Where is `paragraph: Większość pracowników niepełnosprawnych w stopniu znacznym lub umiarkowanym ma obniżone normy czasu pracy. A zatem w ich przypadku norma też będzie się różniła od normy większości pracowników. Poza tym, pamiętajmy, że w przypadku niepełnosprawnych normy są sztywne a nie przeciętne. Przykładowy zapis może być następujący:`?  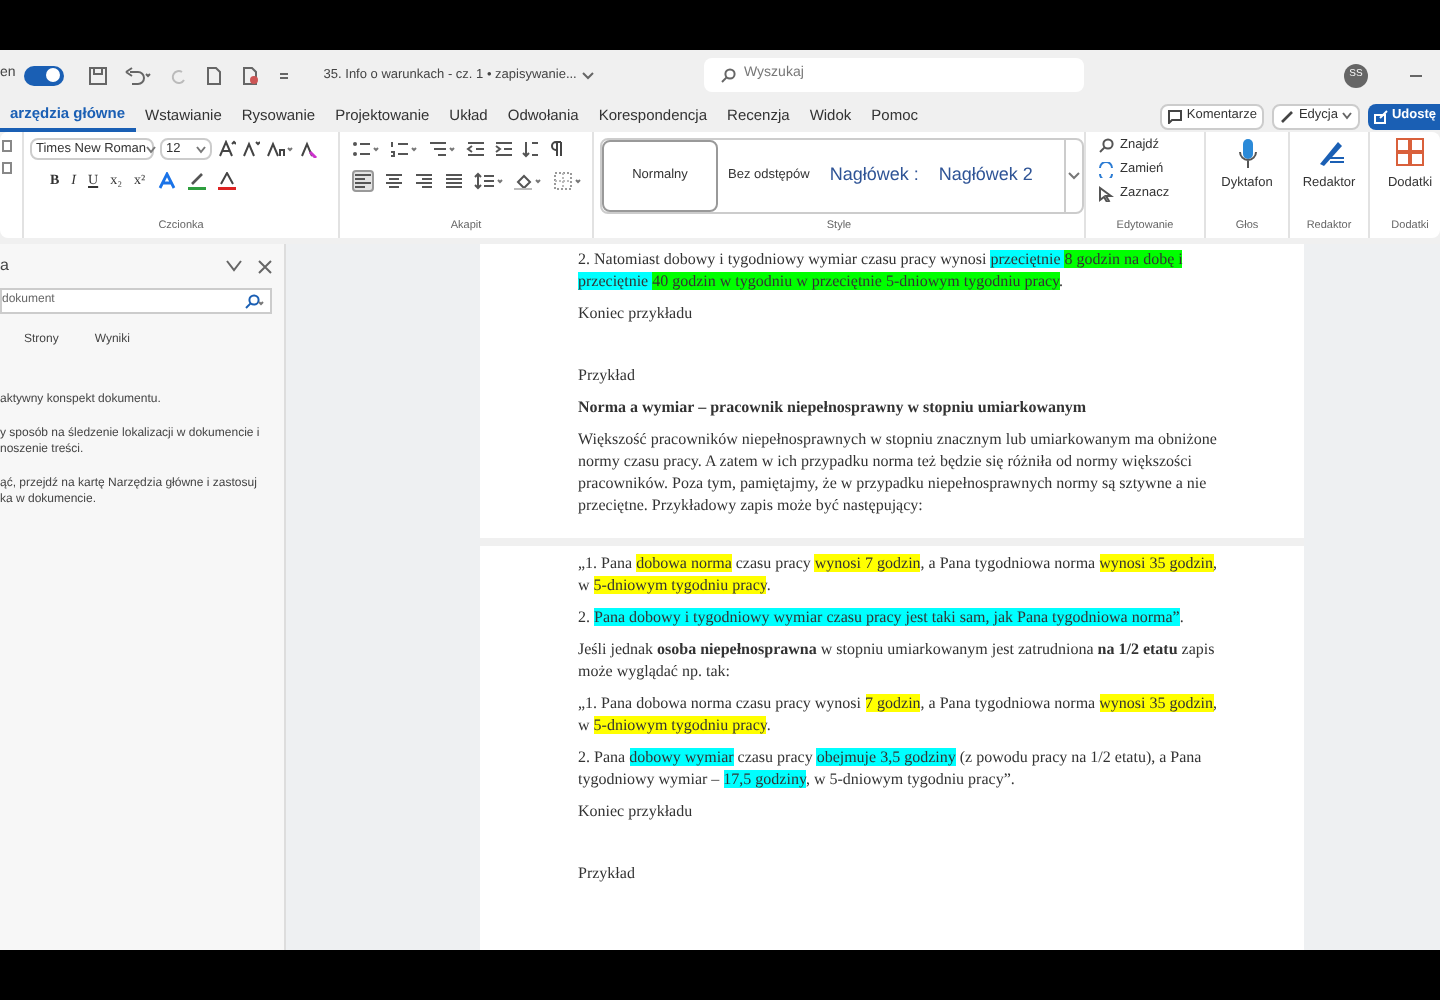
paragraph: Większość pracowników niepełnosprawnych w stopniu znacznym lub umiarkowanym ma obniżone normy czasu pracy. A zatem w ich przypadku norma też będzie się różniła od normy większości pracowników. Poza tym, pamiętajmy, że w przypadku niepełnosprawnych normy są sztywne a nie przeciętne. Przykładowy zapis może być następujący: is located at coordinates (898, 472).